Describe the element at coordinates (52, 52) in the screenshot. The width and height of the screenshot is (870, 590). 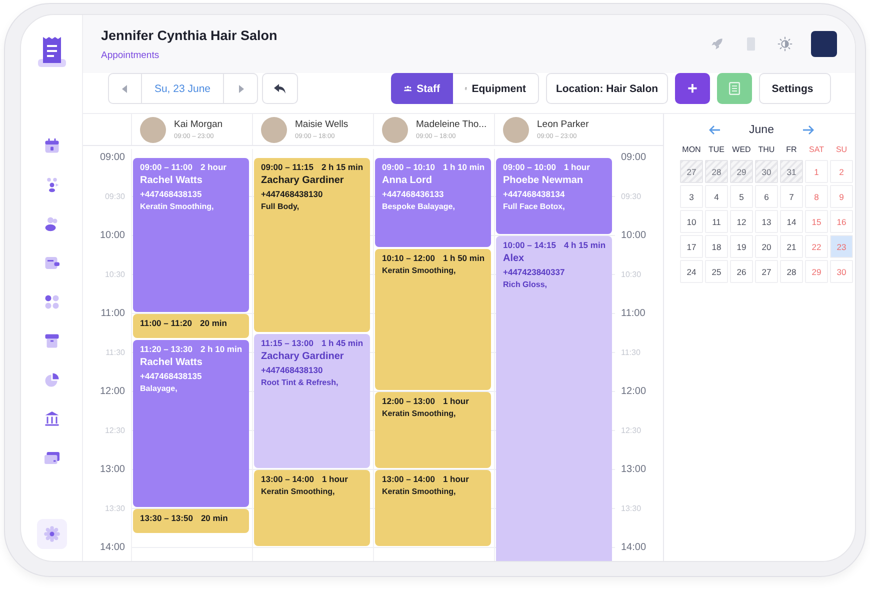
I see `receipt-logo-icon` at that location.